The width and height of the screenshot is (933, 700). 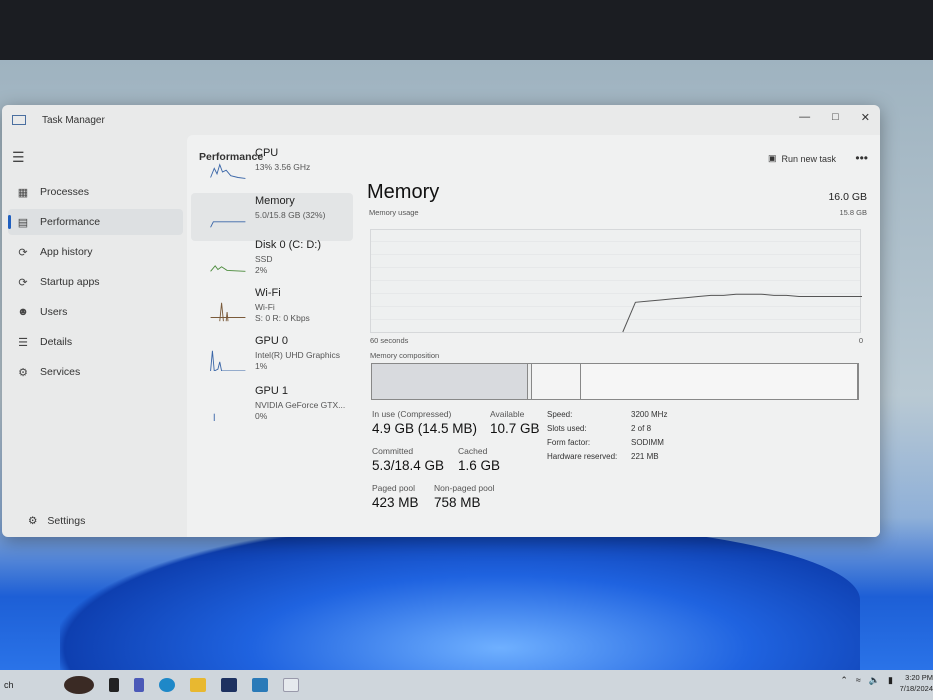 What do you see at coordinates (138, 685) in the screenshot?
I see `teams-icon` at bounding box center [138, 685].